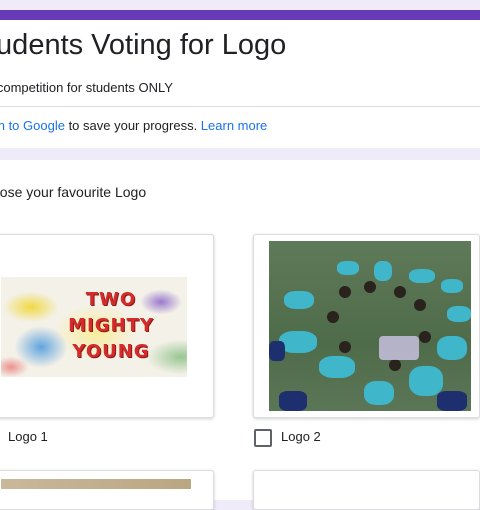  I want to click on logo-2-image, so click(370, 326).